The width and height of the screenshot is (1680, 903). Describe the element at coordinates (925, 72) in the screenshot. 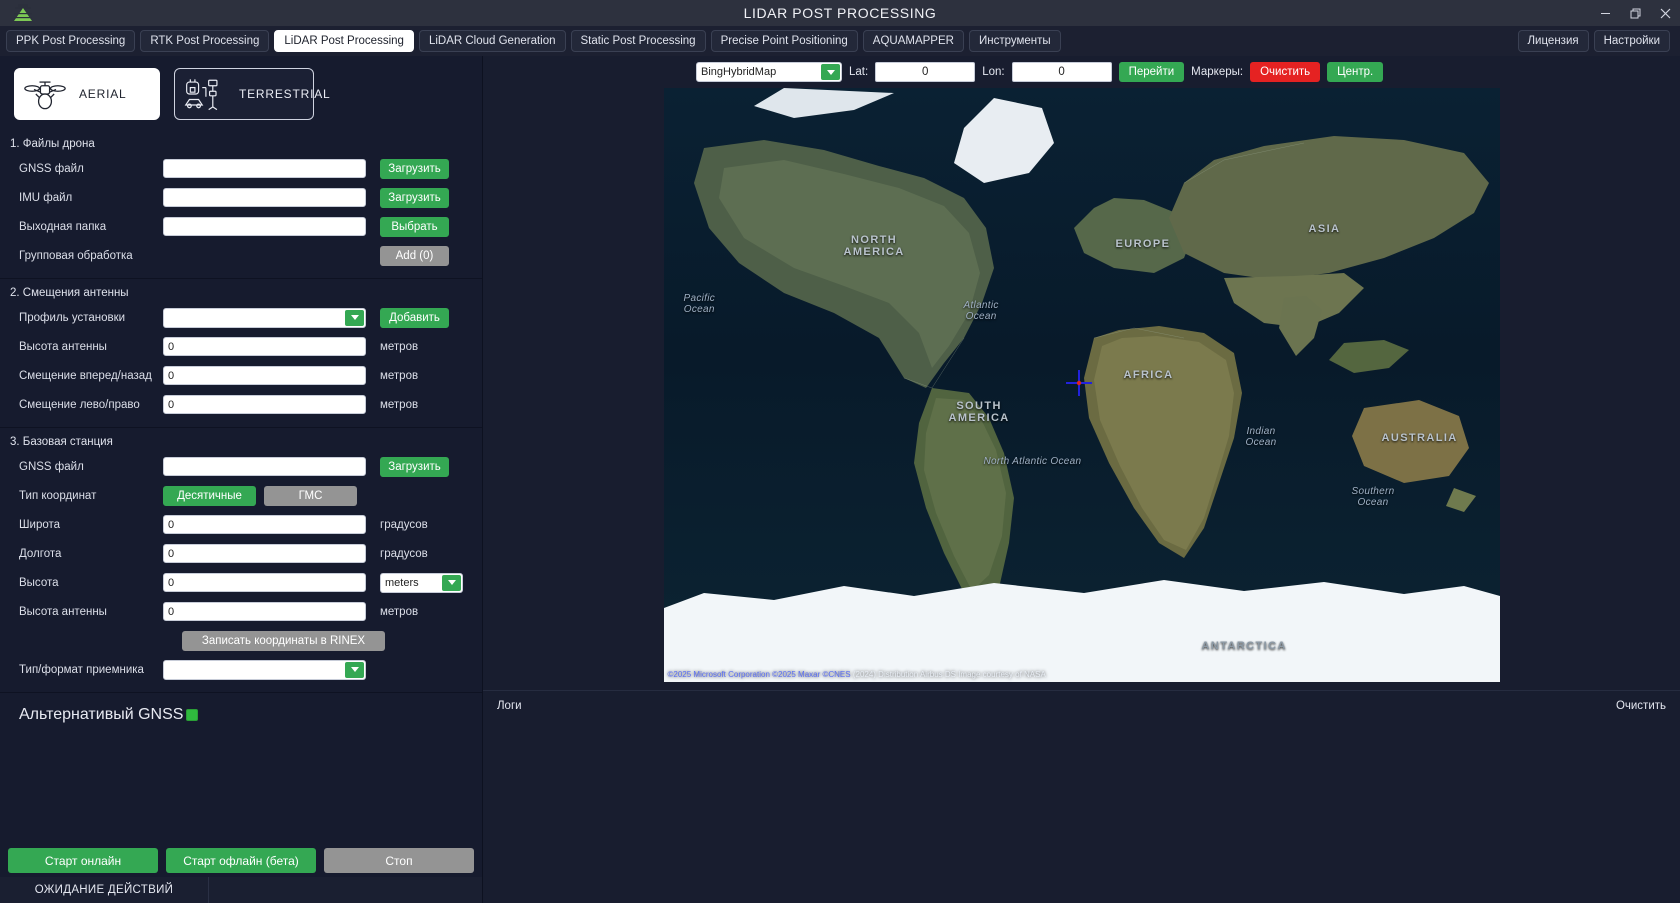

I see `input-lat: 0` at that location.